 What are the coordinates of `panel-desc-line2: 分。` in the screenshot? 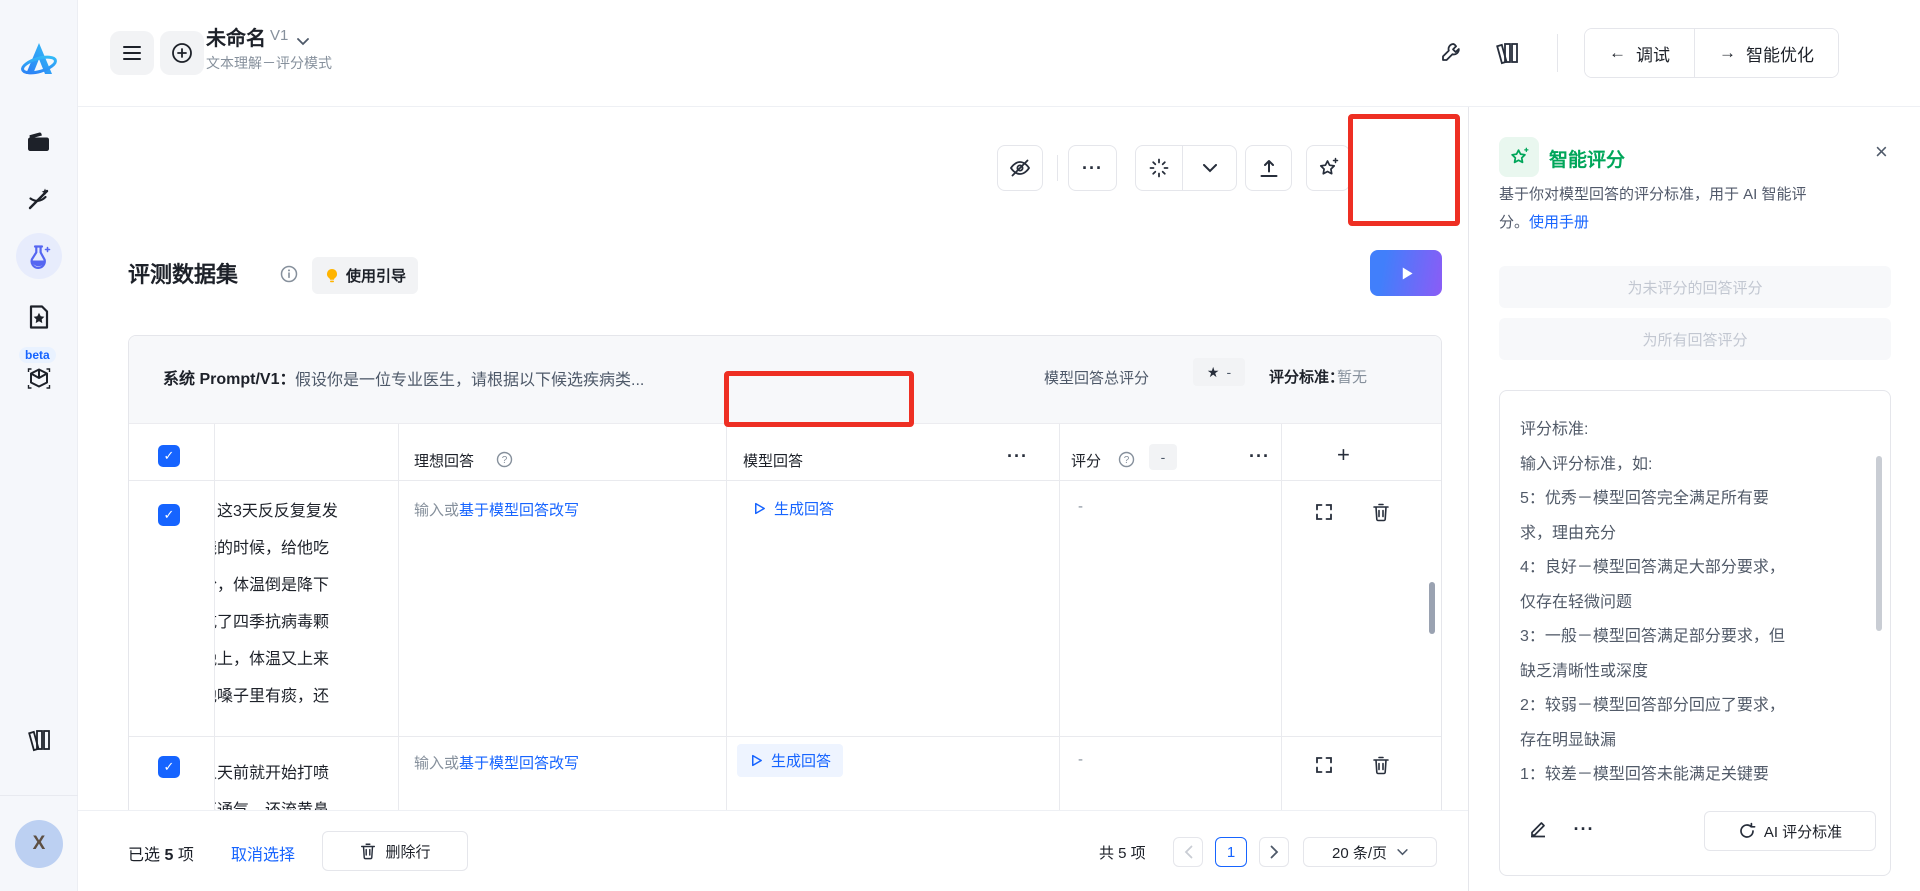 It's located at (1514, 222).